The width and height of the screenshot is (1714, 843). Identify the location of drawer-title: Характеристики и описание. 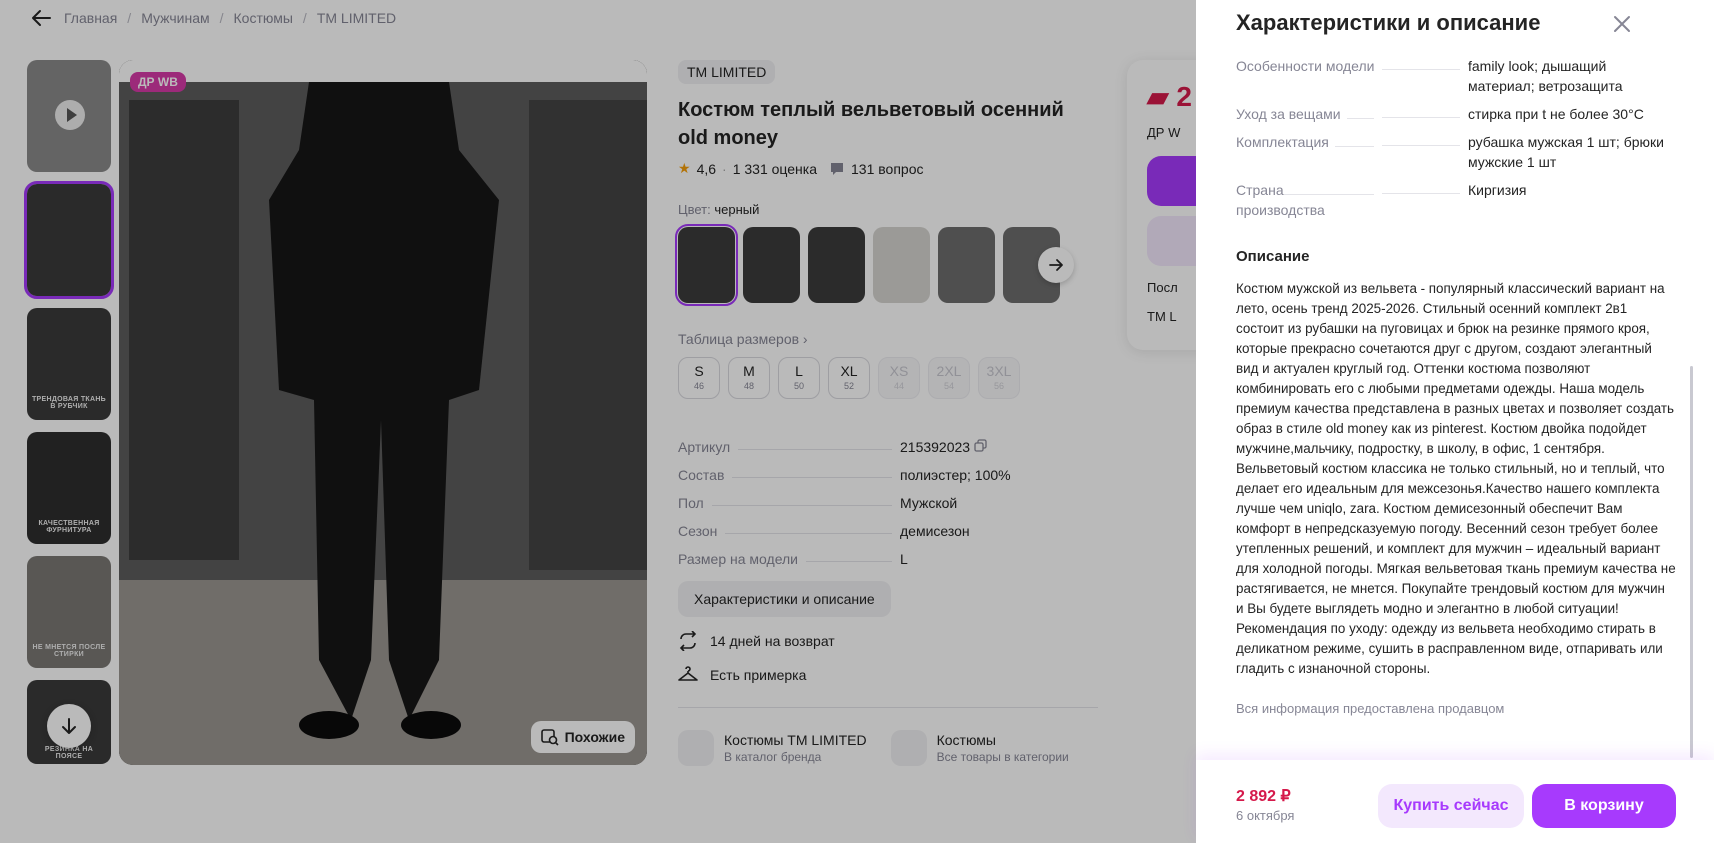
(1388, 22).